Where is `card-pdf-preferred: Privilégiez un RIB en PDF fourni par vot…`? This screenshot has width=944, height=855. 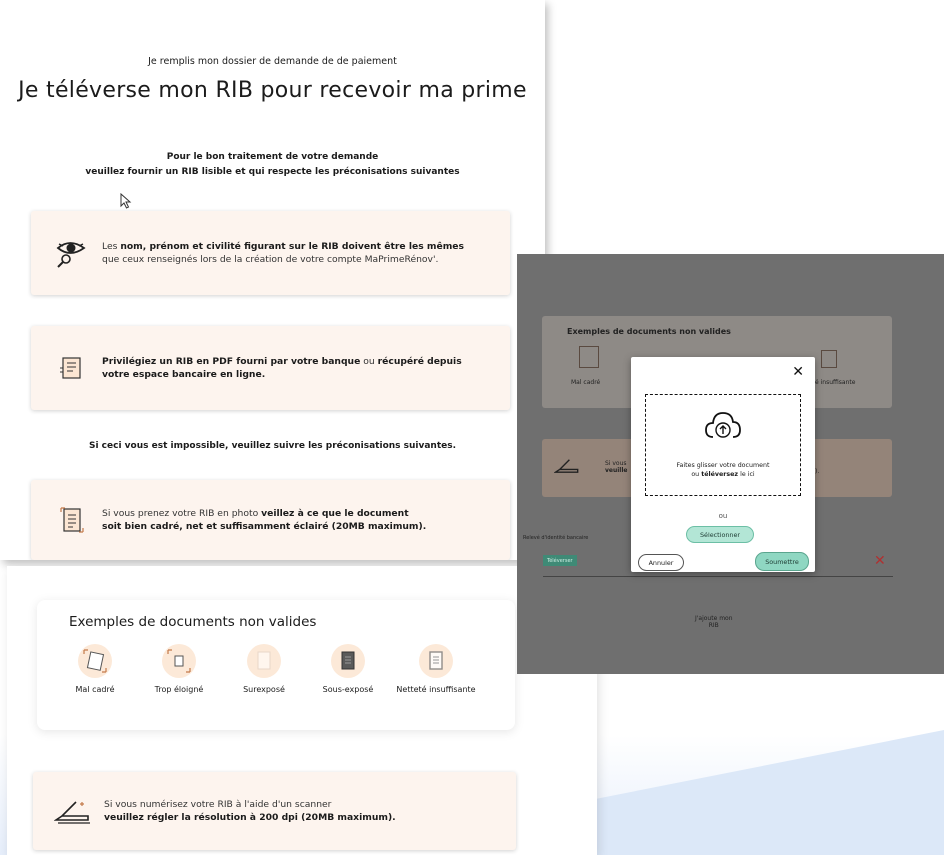 card-pdf-preferred: Privilégiez un RIB en PDF fourni par vot… is located at coordinates (270, 368).